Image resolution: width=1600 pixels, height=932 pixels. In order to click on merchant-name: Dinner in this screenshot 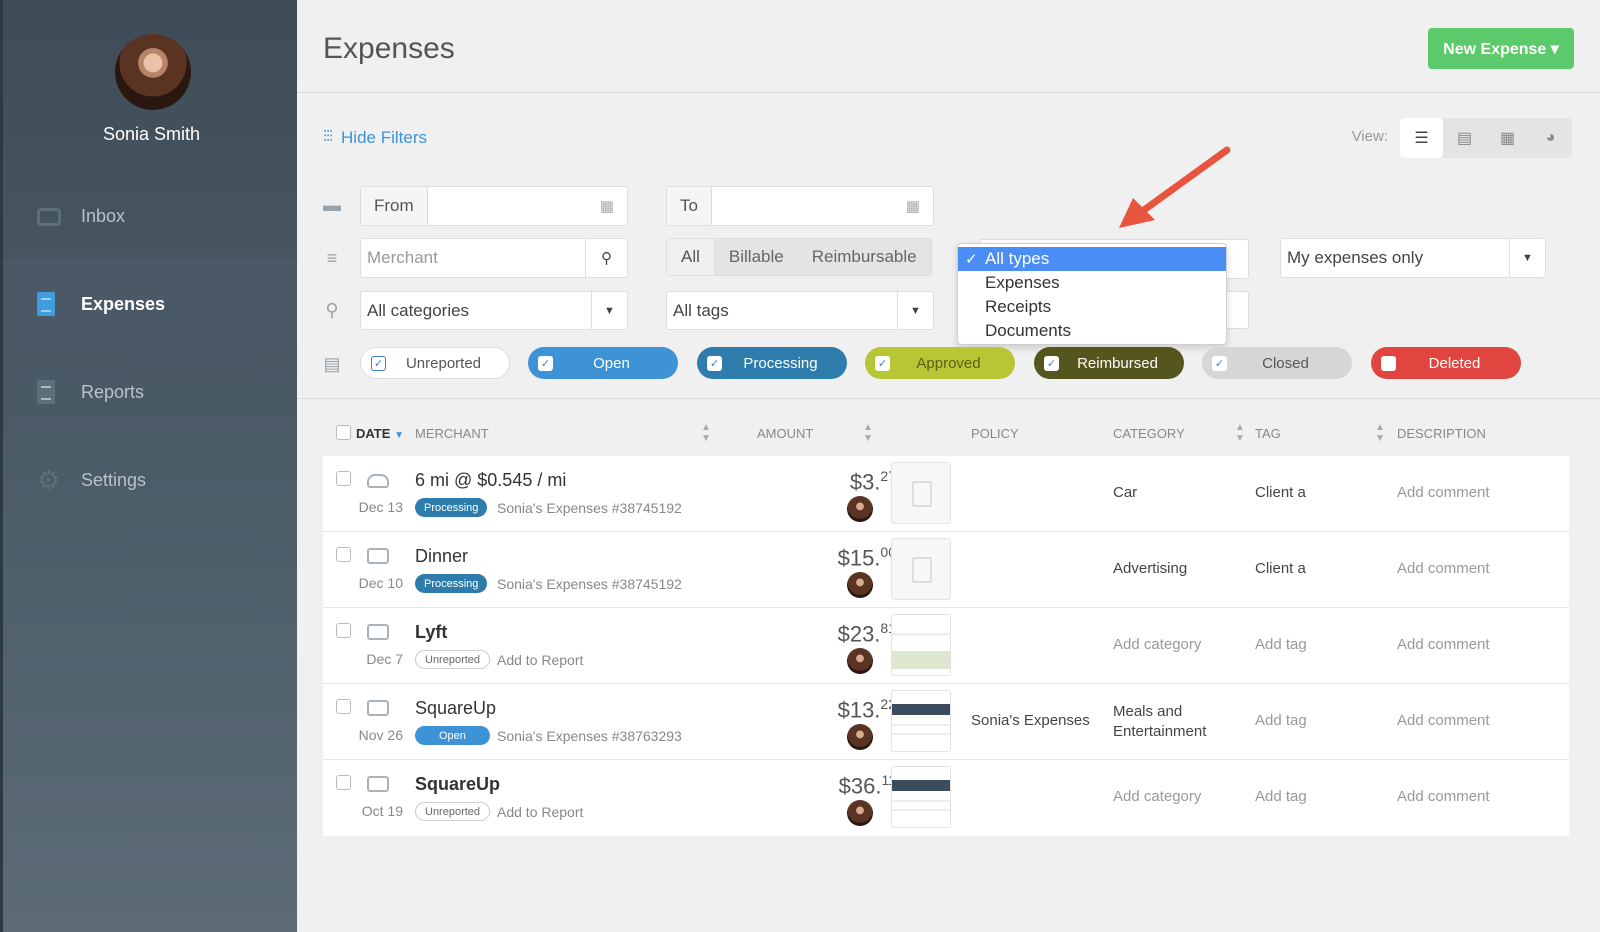, I will do `click(441, 556)`.